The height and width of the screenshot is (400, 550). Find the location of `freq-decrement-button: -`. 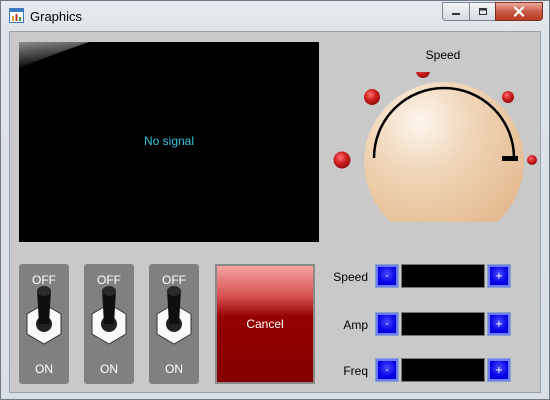

freq-decrement-button: - is located at coordinates (387, 370).